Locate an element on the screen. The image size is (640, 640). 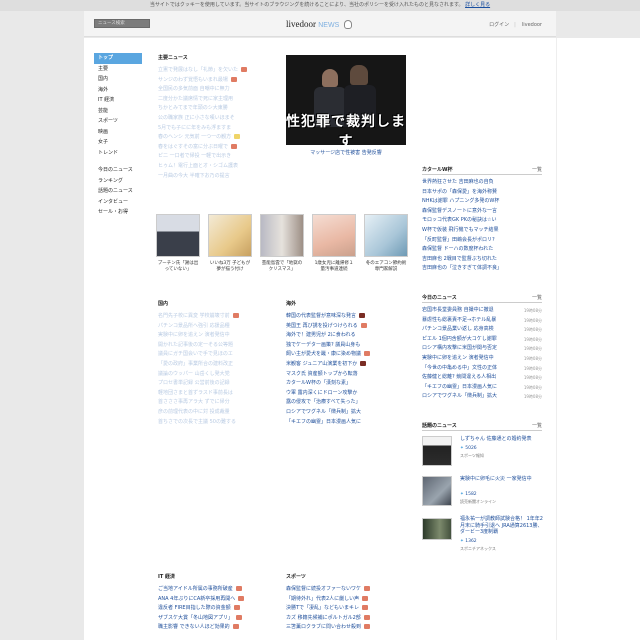
list-item: ロシアでワグネル「徴兵制」拡大 19時08分 is located at coordinates (482, 397).